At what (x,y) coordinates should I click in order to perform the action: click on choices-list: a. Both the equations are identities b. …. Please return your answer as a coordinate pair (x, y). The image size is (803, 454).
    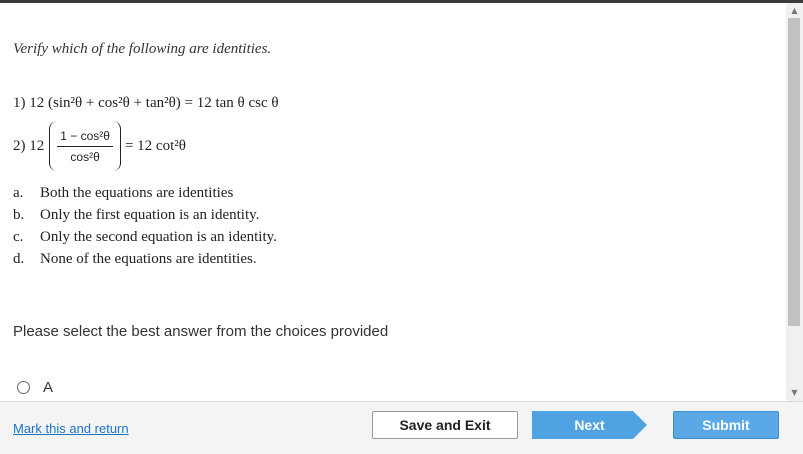
    Looking at the image, I should click on (145, 226).